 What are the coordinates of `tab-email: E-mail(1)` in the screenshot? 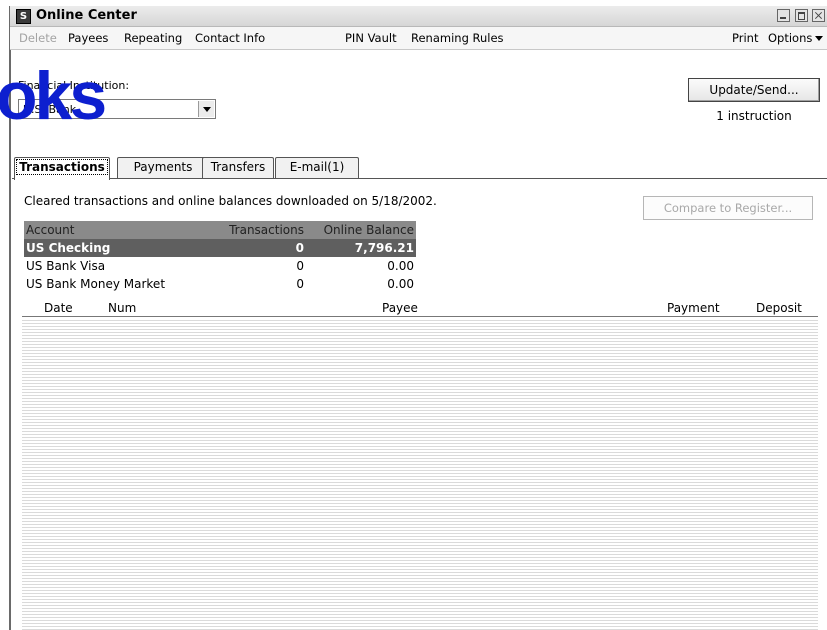 It's located at (317, 167).